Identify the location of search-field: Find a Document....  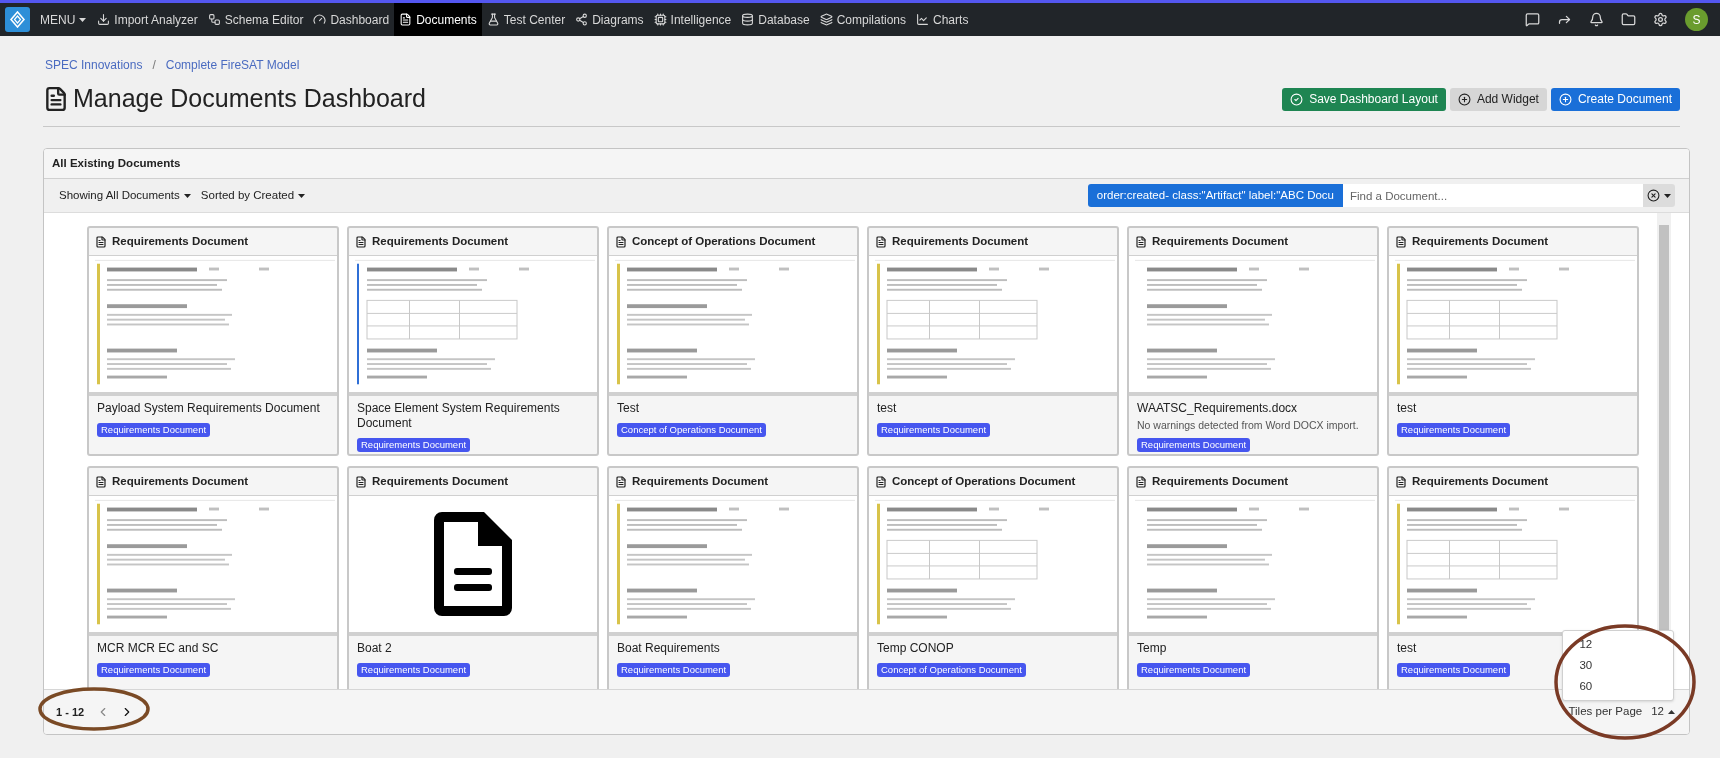
(1493, 195).